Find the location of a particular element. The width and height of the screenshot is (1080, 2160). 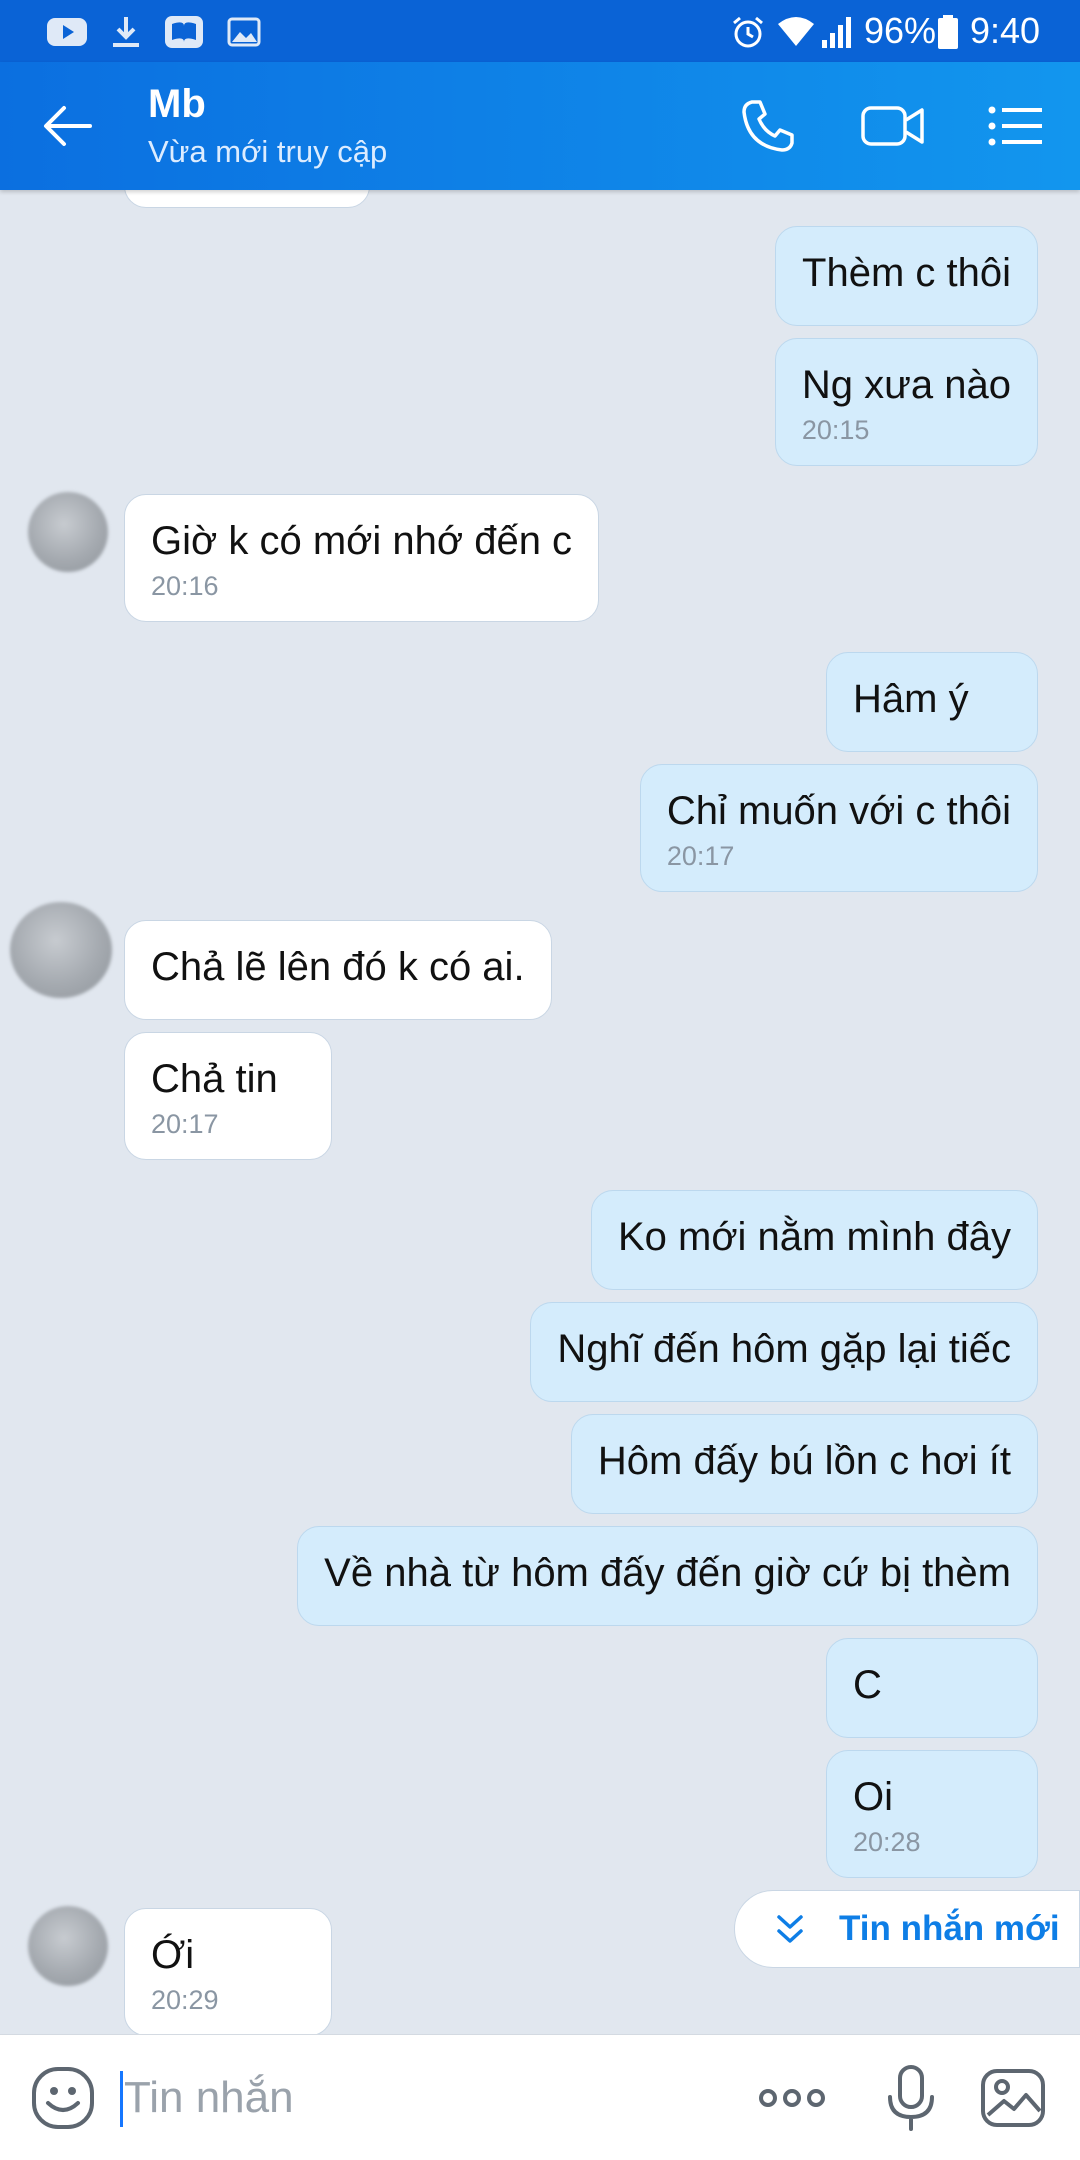

message-bubble-out: Ng xưa nào 20:15 is located at coordinates (906, 402).